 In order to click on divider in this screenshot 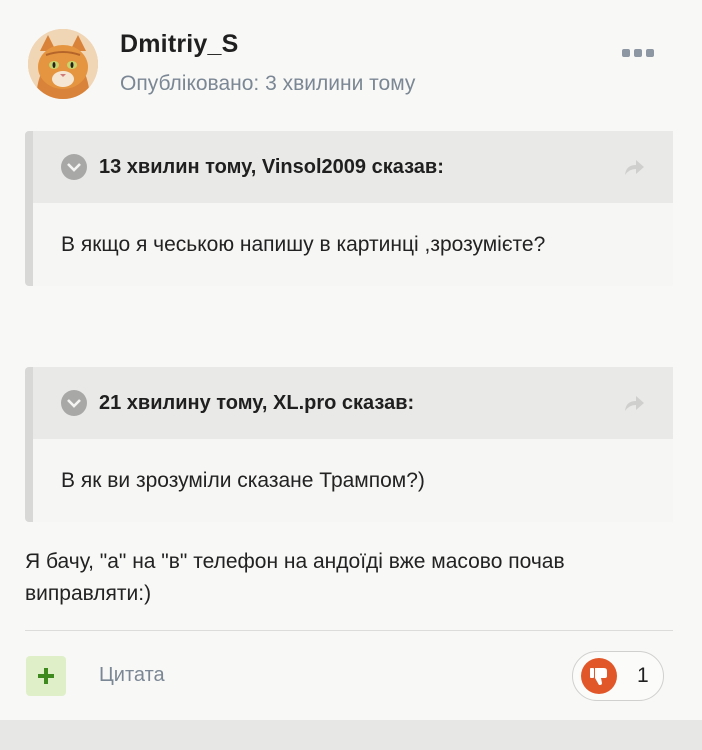, I will do `click(349, 630)`.